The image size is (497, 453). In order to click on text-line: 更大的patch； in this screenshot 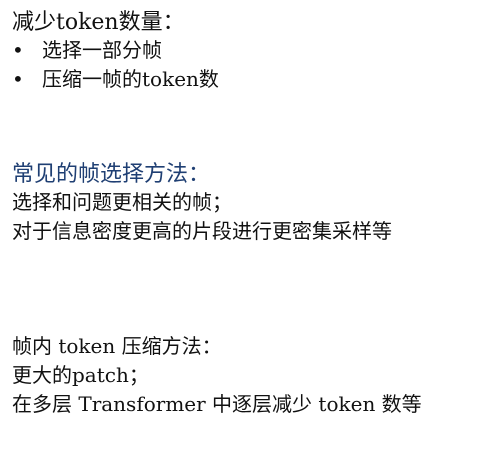, I will do `click(80, 375)`.